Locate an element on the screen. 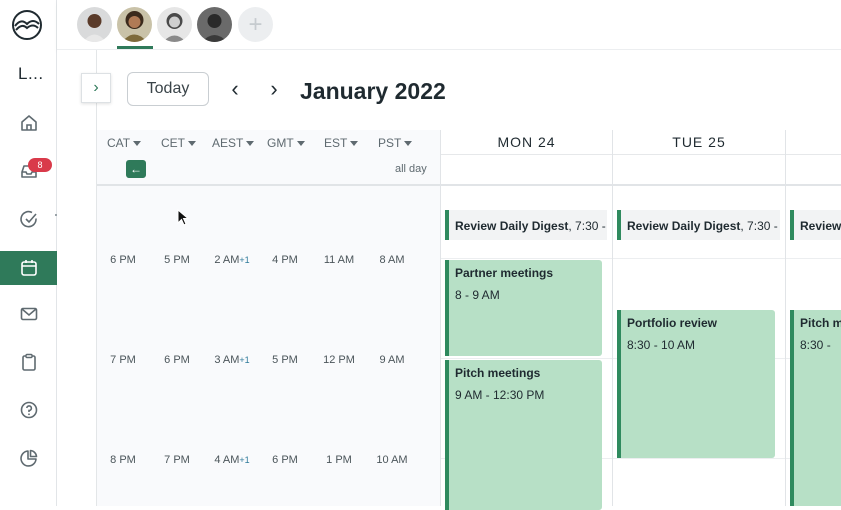  tz-header-label: GMT is located at coordinates (280, 143).